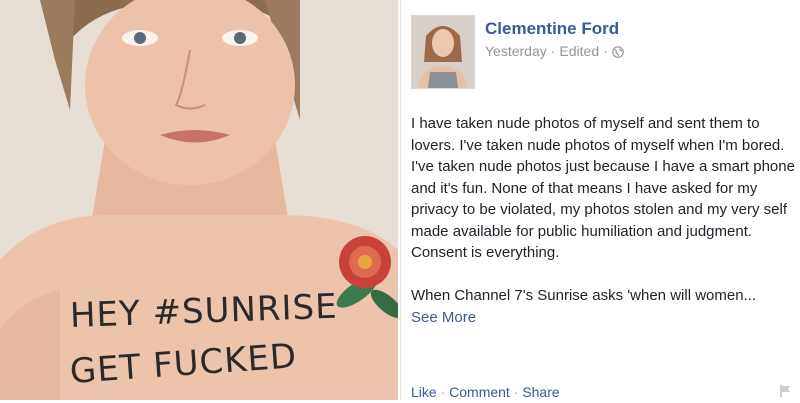 The image size is (800, 403). I want to click on like-link: Like, so click(424, 392).